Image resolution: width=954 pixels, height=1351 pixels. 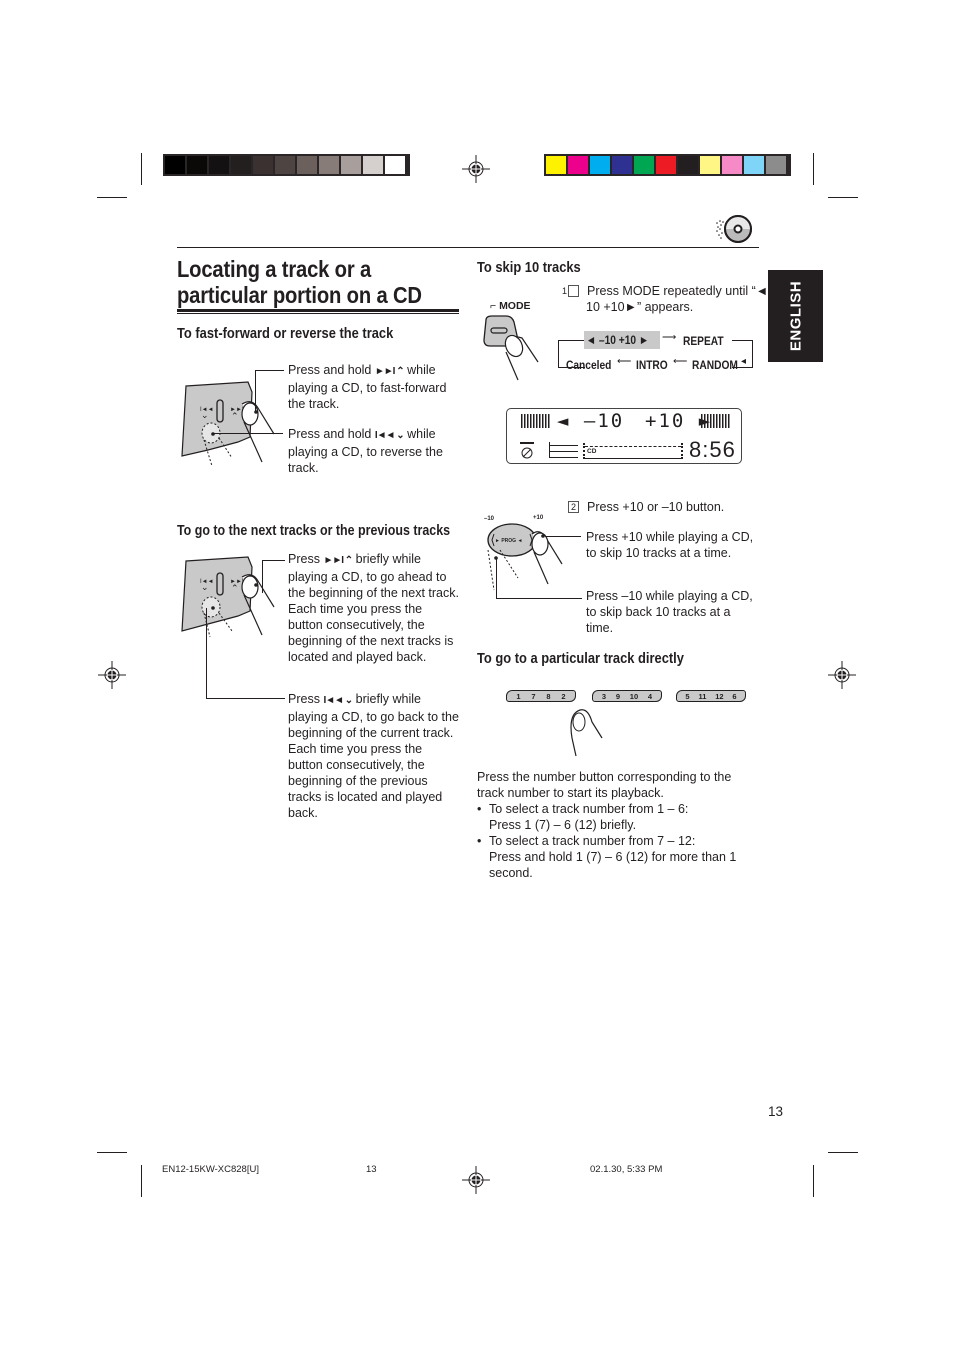 I want to click on footer-code: EN12-15KW-XC828[U], so click(x=210, y=1169).